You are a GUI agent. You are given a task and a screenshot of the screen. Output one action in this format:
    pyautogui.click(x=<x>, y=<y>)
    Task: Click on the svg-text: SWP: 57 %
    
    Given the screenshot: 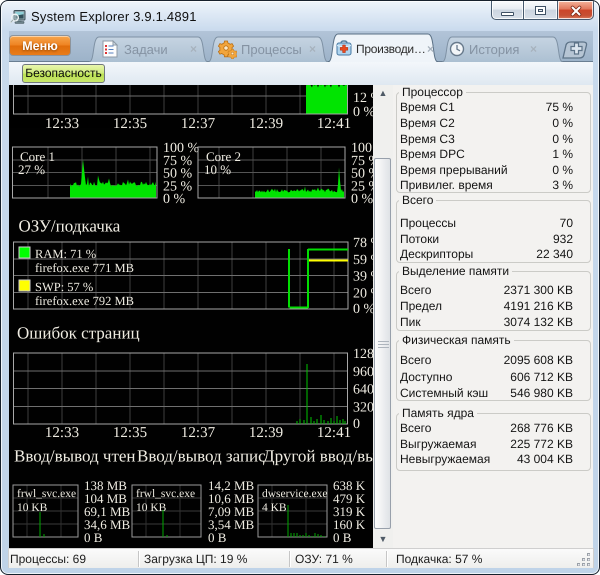 What is the action you would take?
    pyautogui.click(x=64, y=287)
    